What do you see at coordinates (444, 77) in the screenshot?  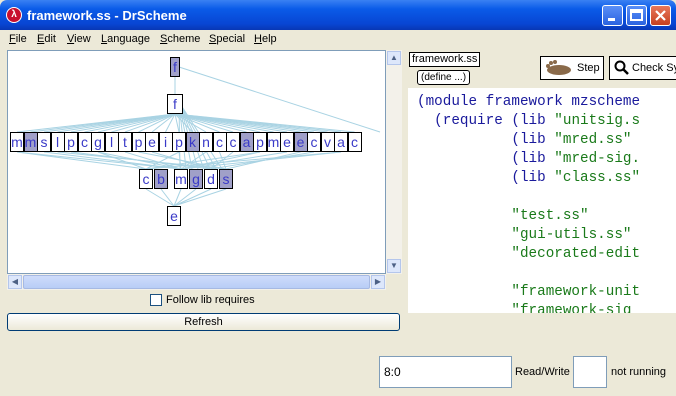 I see `define-menu-button: (define ...)` at bounding box center [444, 77].